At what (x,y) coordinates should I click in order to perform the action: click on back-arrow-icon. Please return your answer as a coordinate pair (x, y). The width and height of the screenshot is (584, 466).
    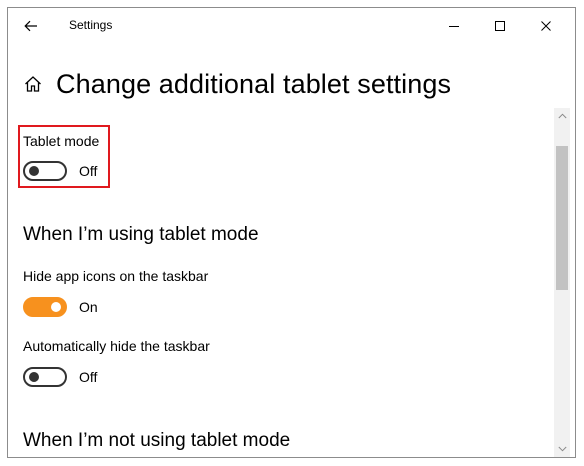
    Looking at the image, I should click on (30, 26).